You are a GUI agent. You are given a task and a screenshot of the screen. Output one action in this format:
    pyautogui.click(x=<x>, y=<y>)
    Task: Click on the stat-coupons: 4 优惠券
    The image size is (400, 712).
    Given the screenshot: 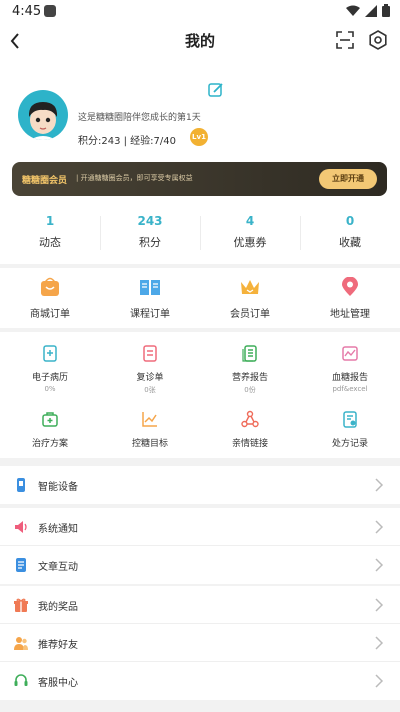 What is the action you would take?
    pyautogui.click(x=250, y=234)
    